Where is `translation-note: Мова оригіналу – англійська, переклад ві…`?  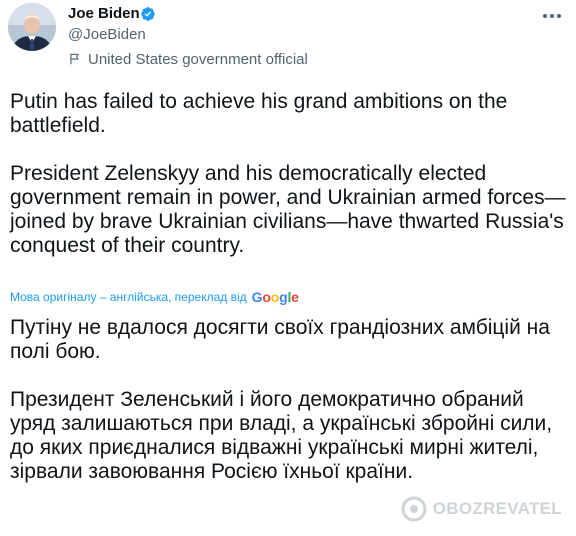
translation-note: Мова оригіналу – англійська, переклад ві… is located at coordinates (154, 297).